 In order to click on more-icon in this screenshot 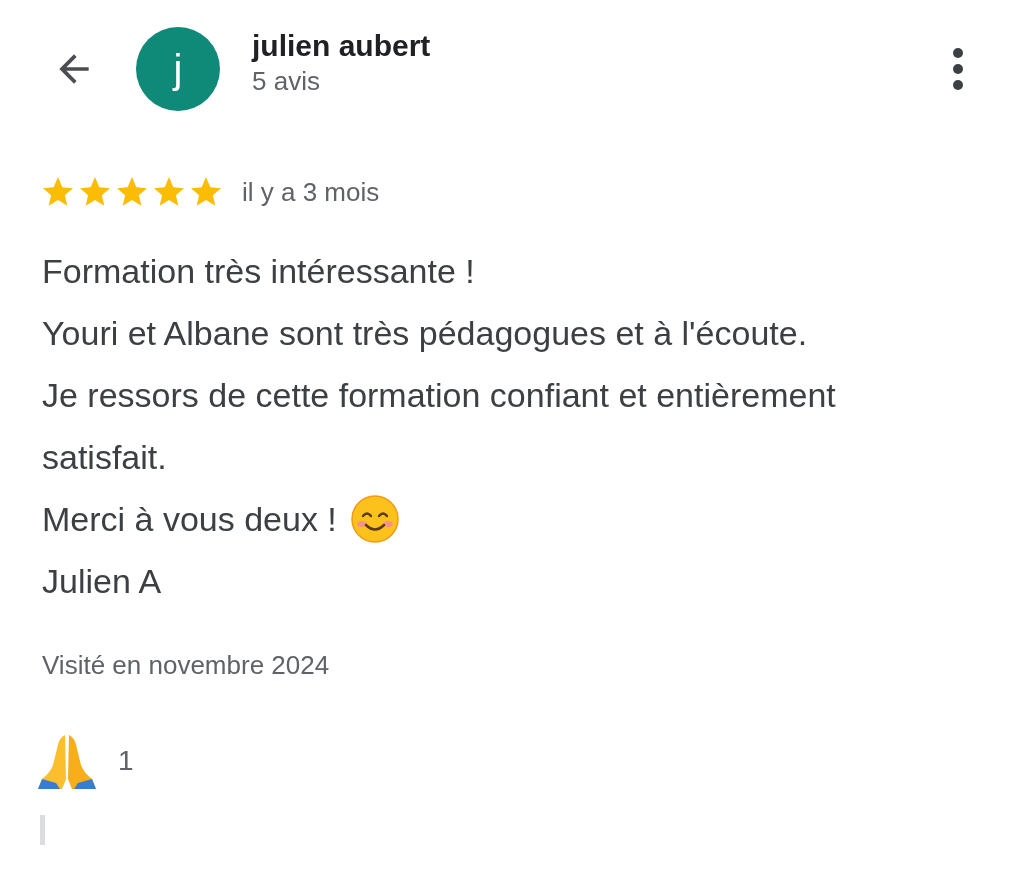, I will do `click(958, 69)`.